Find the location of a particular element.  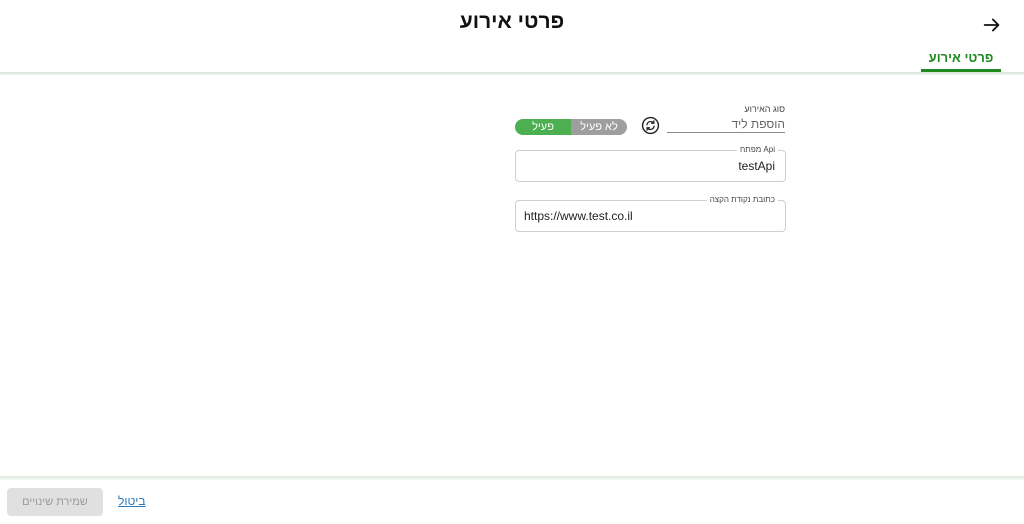

status-toggle: פעיל לא פעיל is located at coordinates (571, 127).